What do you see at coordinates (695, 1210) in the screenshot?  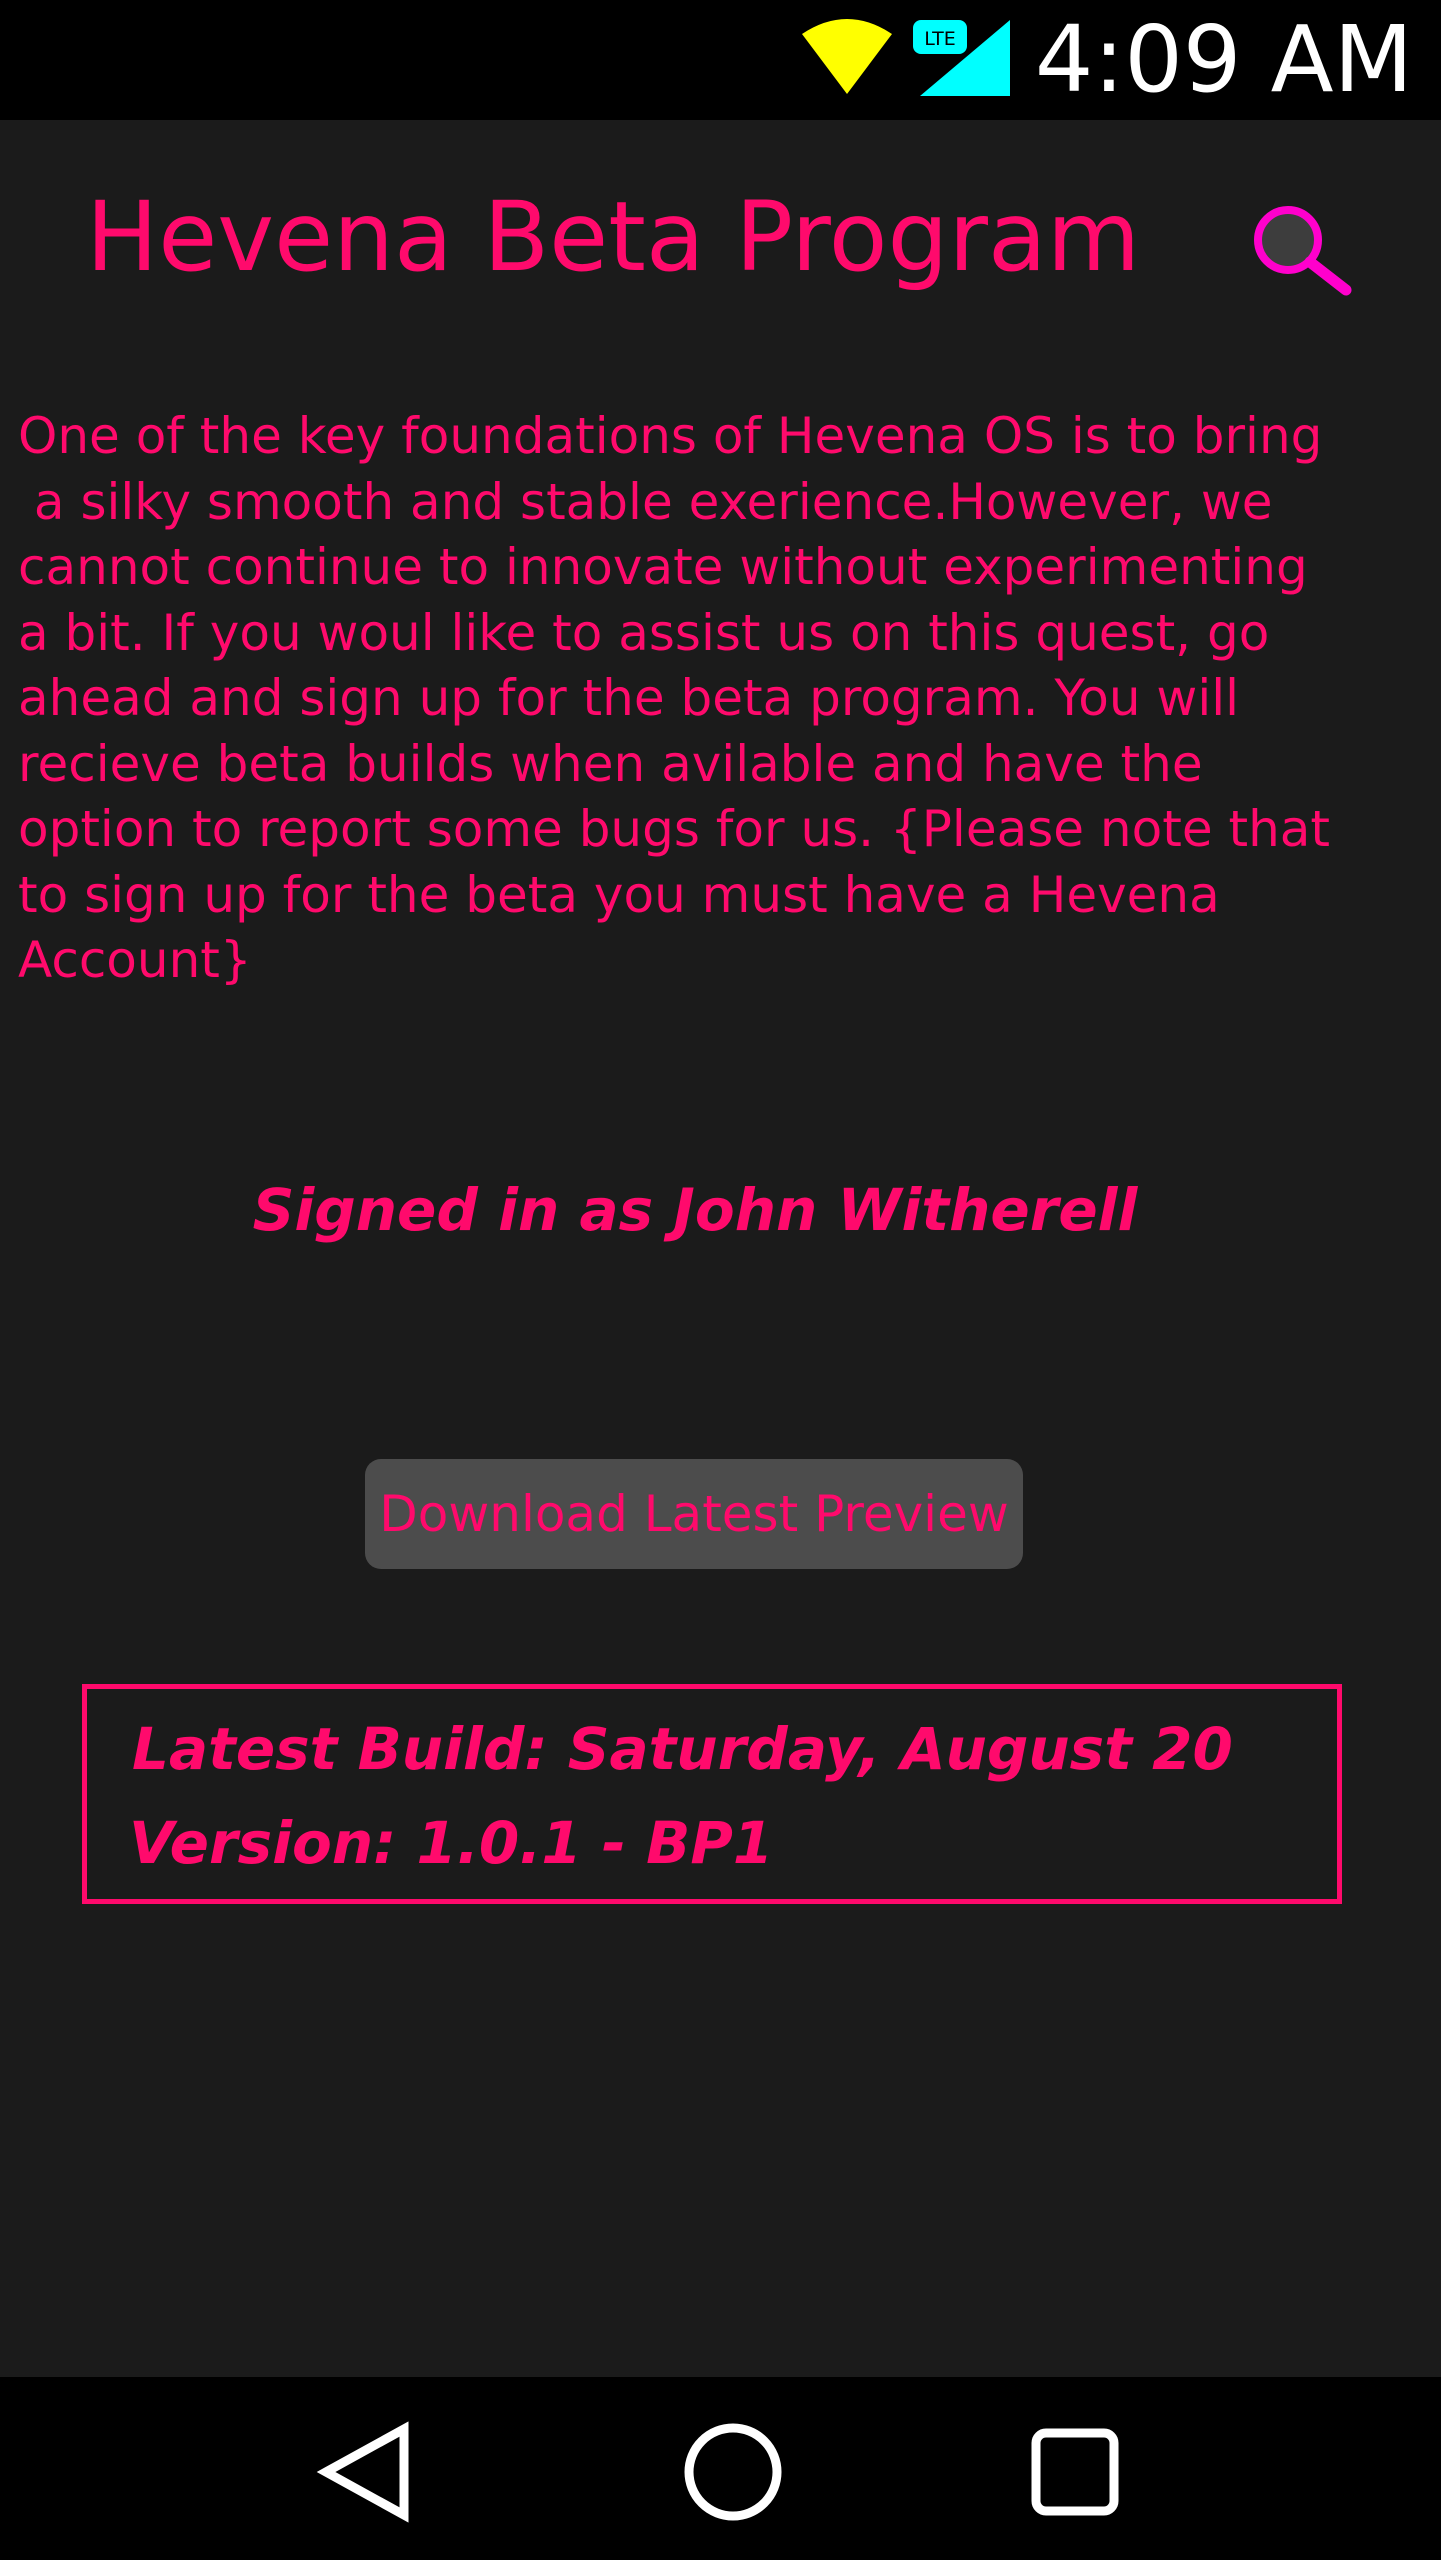 I see `signed-in-status: Signed in as John Witherell` at bounding box center [695, 1210].